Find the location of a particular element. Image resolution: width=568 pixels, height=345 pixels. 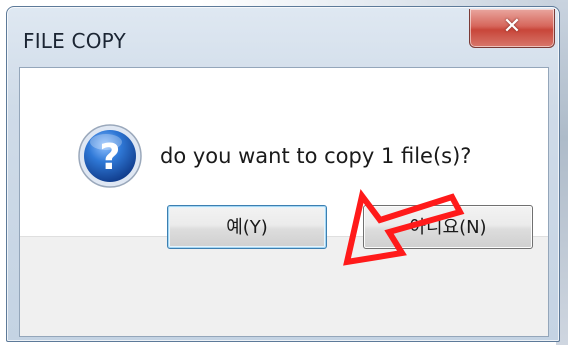

dialog-message: do you want to copy 1 file(s)? is located at coordinates (316, 156).